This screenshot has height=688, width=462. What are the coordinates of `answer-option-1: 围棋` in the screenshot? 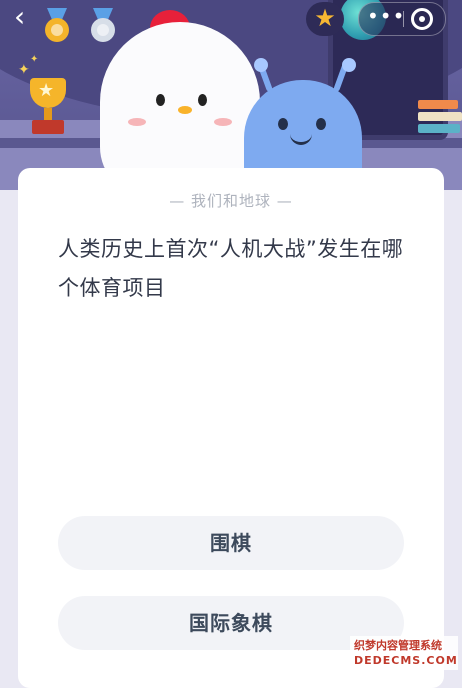 It's located at (231, 543).